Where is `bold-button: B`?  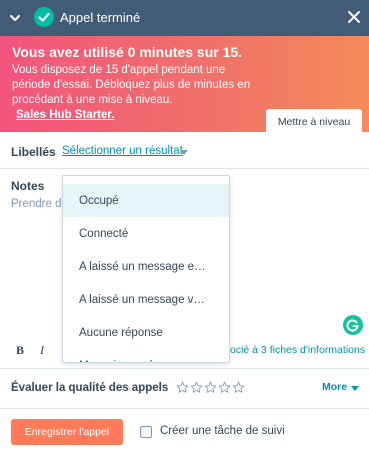
bold-button: B is located at coordinates (20, 350).